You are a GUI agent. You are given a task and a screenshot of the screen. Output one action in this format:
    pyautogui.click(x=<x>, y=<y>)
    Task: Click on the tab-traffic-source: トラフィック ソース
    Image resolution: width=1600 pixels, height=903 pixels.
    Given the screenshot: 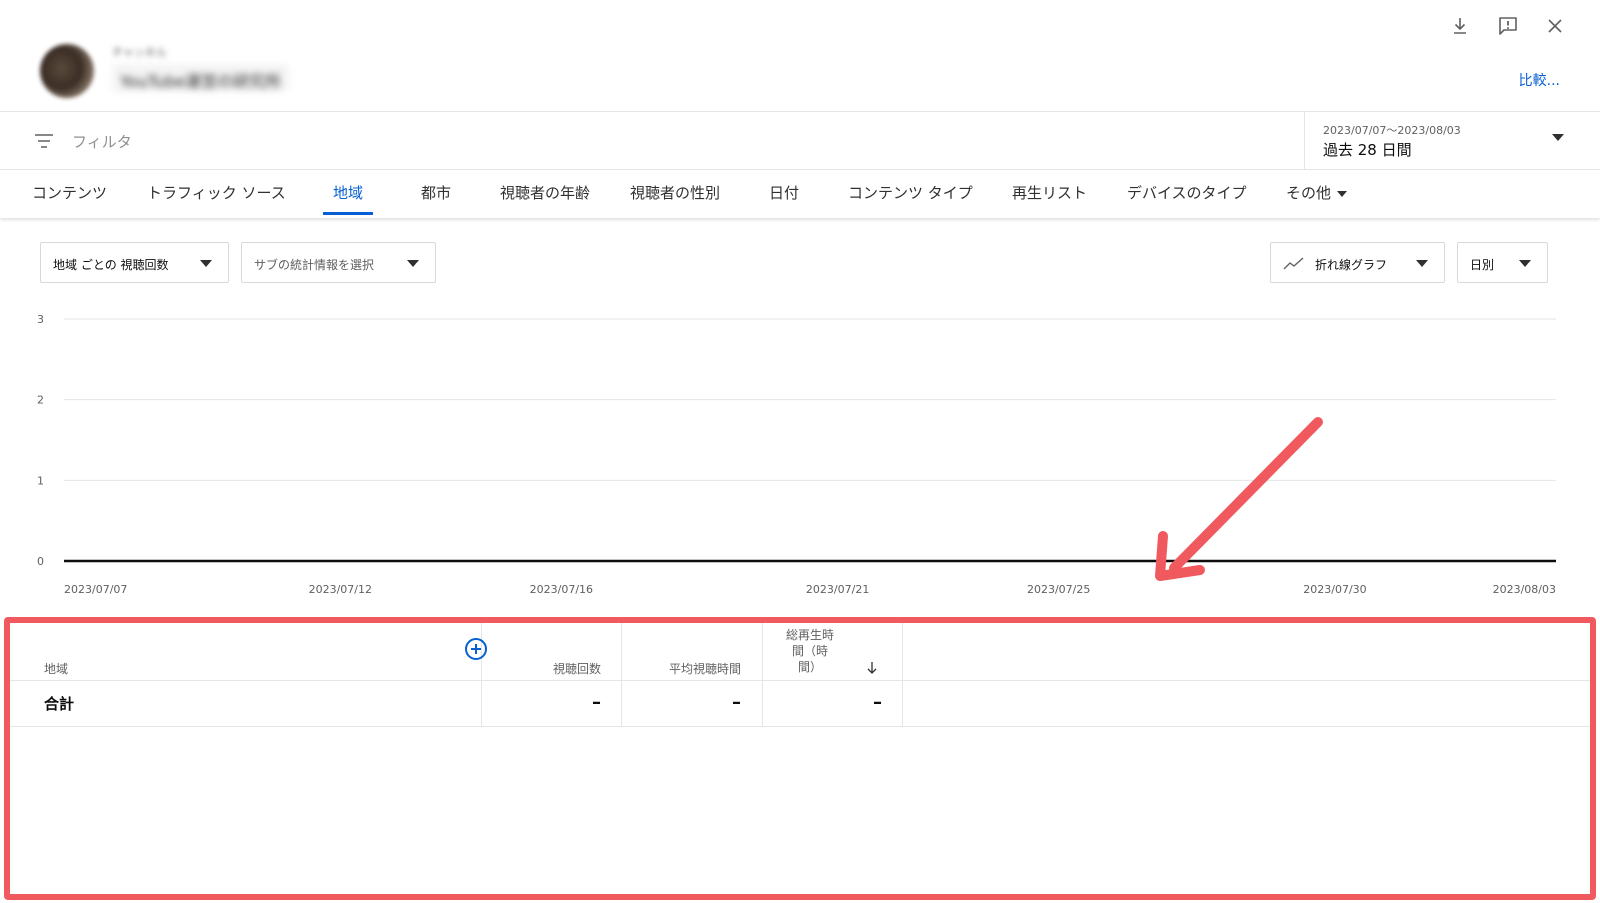 What is the action you would take?
    pyautogui.click(x=216, y=194)
    